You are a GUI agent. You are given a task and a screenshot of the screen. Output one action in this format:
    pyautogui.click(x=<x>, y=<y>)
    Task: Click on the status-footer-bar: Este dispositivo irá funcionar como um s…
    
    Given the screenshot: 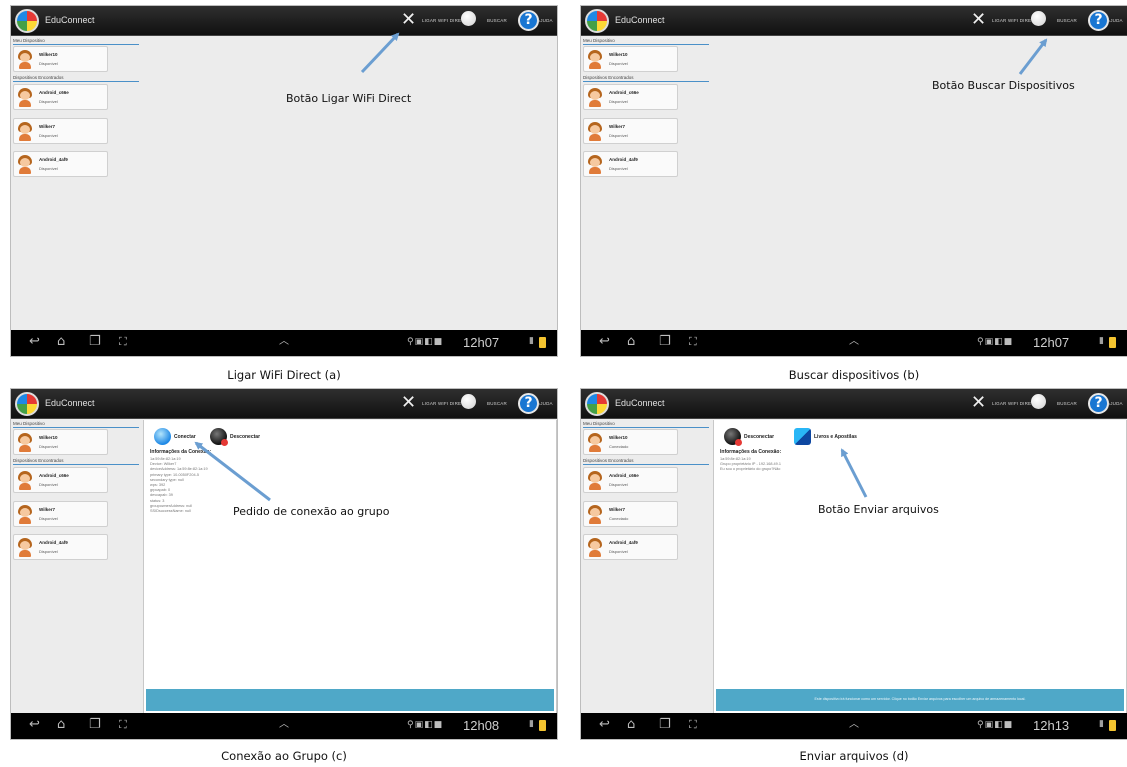 What is the action you would take?
    pyautogui.click(x=920, y=700)
    